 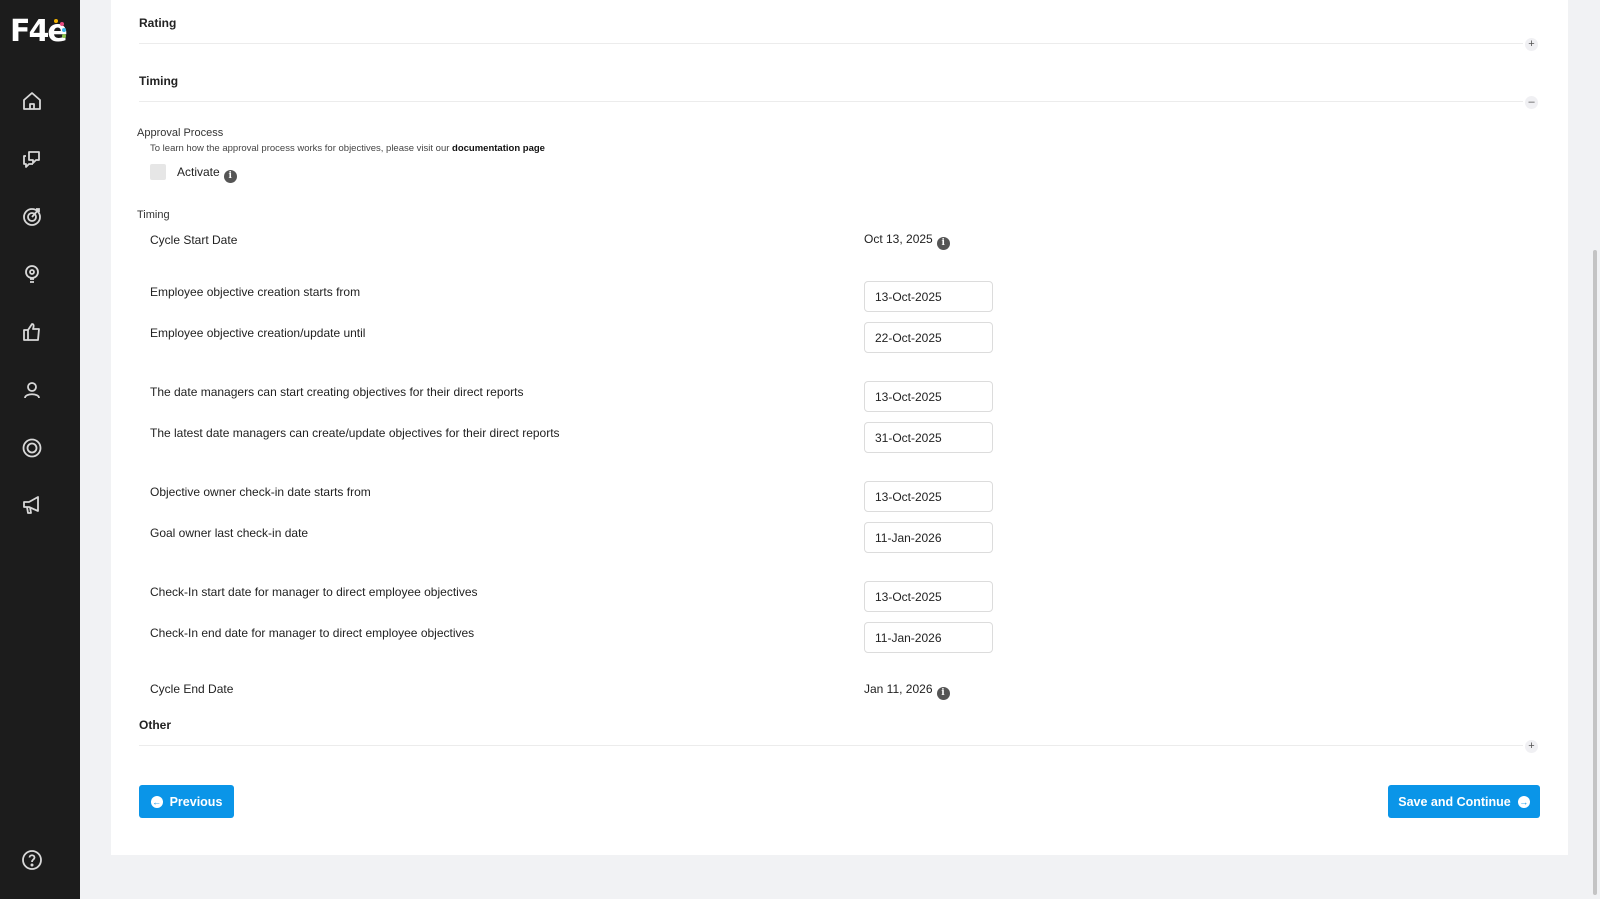 I want to click on manager-creation-until-input, so click(x=928, y=437).